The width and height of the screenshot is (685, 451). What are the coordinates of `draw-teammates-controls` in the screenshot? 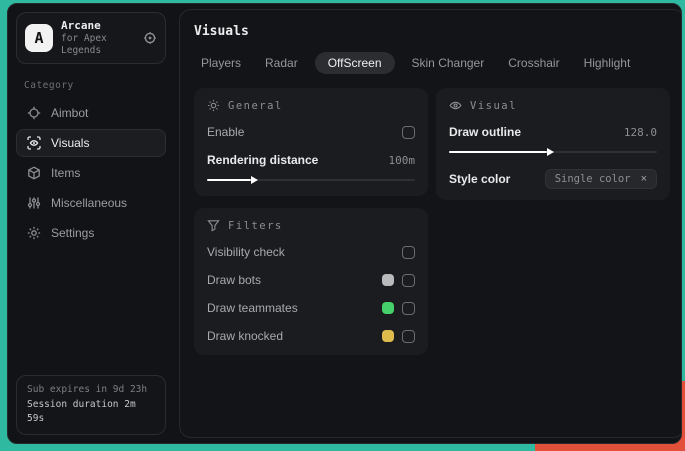 It's located at (398, 308).